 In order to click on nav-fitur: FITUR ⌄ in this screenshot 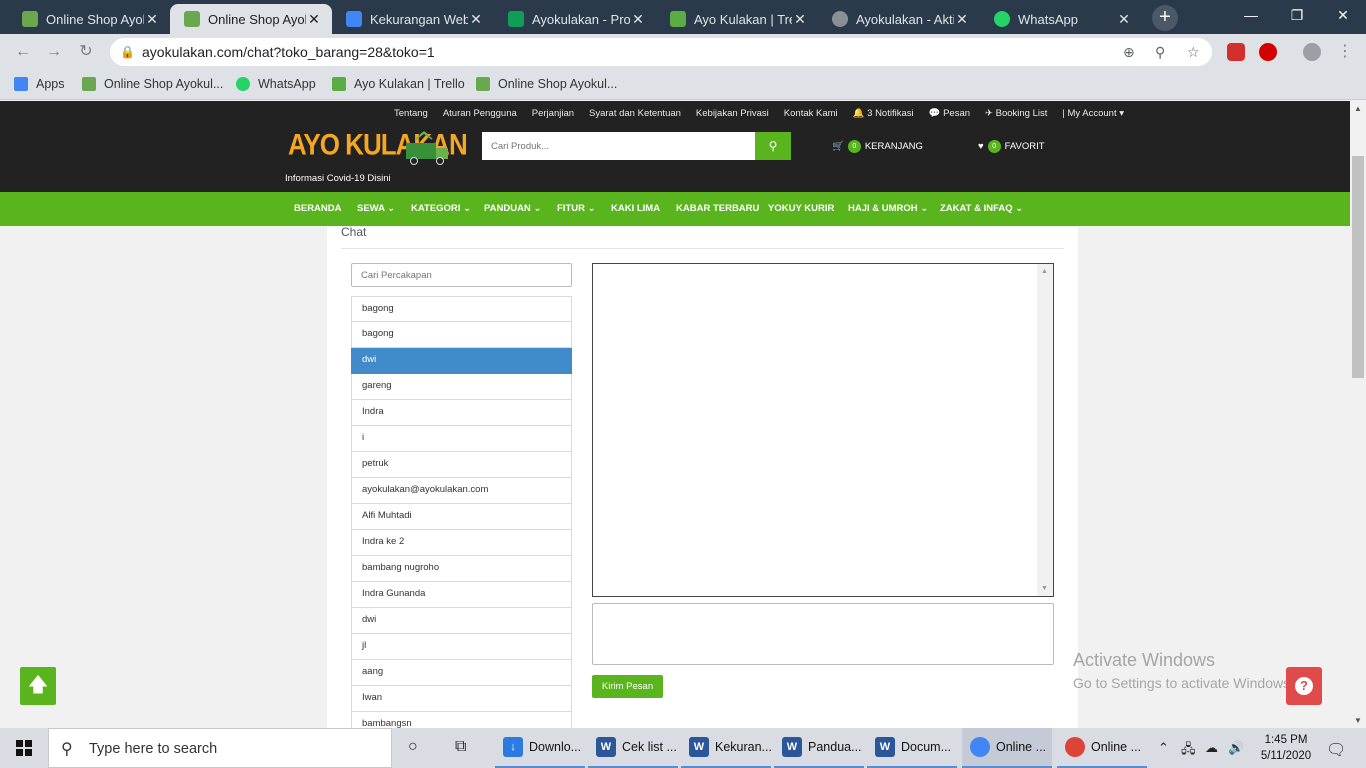, I will do `click(576, 208)`.